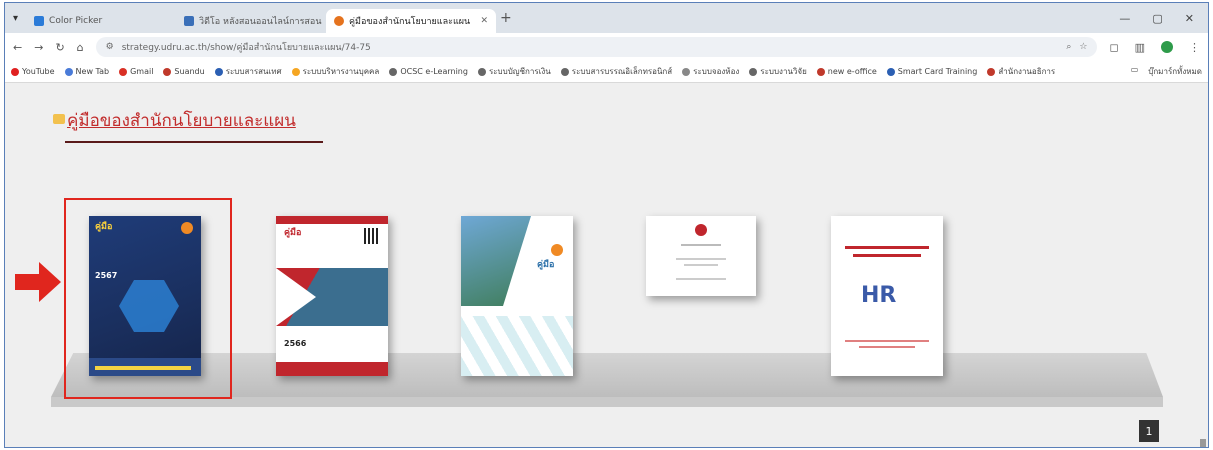 This screenshot has width=1213, height=450. Describe the element at coordinates (622, 71) in the screenshot. I see `bookmark-label: ระบบสารบรรณอิเล็กทรอนิกส์` at that location.